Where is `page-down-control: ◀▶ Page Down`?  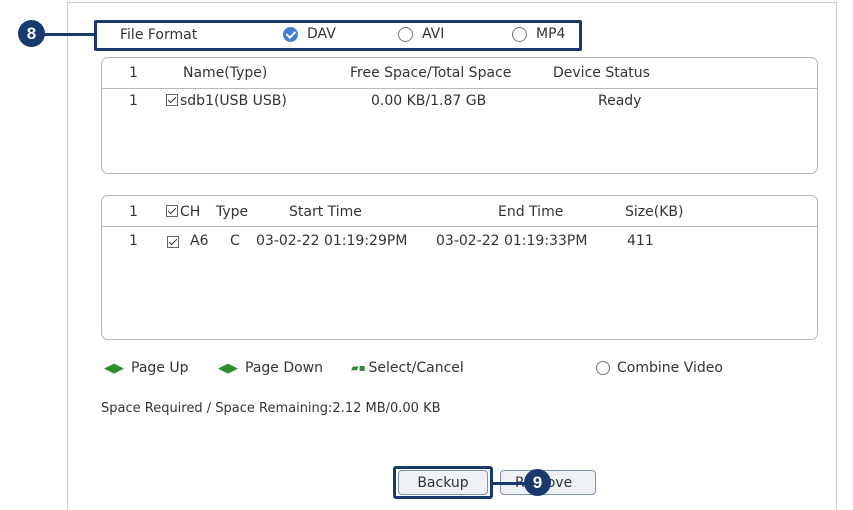
page-down-control: ◀▶ Page Down is located at coordinates (270, 368).